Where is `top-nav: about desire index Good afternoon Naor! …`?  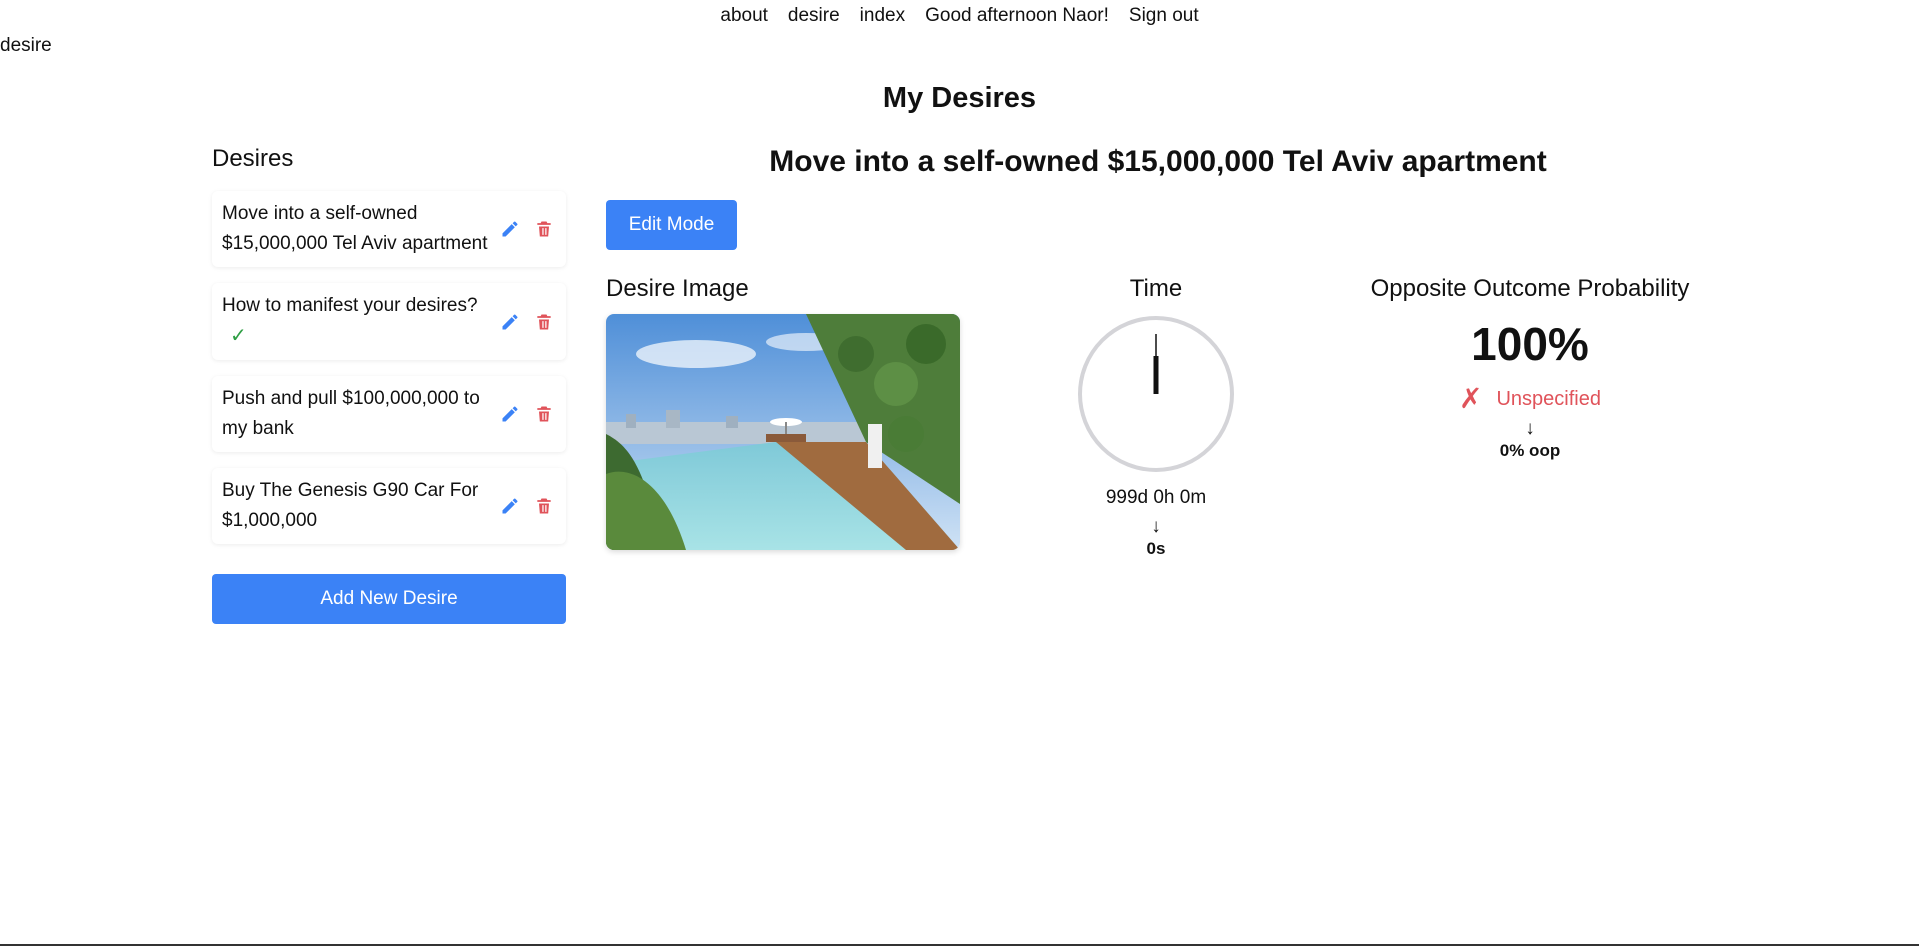
top-nav: about desire index Good afternoon Naor! … is located at coordinates (959, 16).